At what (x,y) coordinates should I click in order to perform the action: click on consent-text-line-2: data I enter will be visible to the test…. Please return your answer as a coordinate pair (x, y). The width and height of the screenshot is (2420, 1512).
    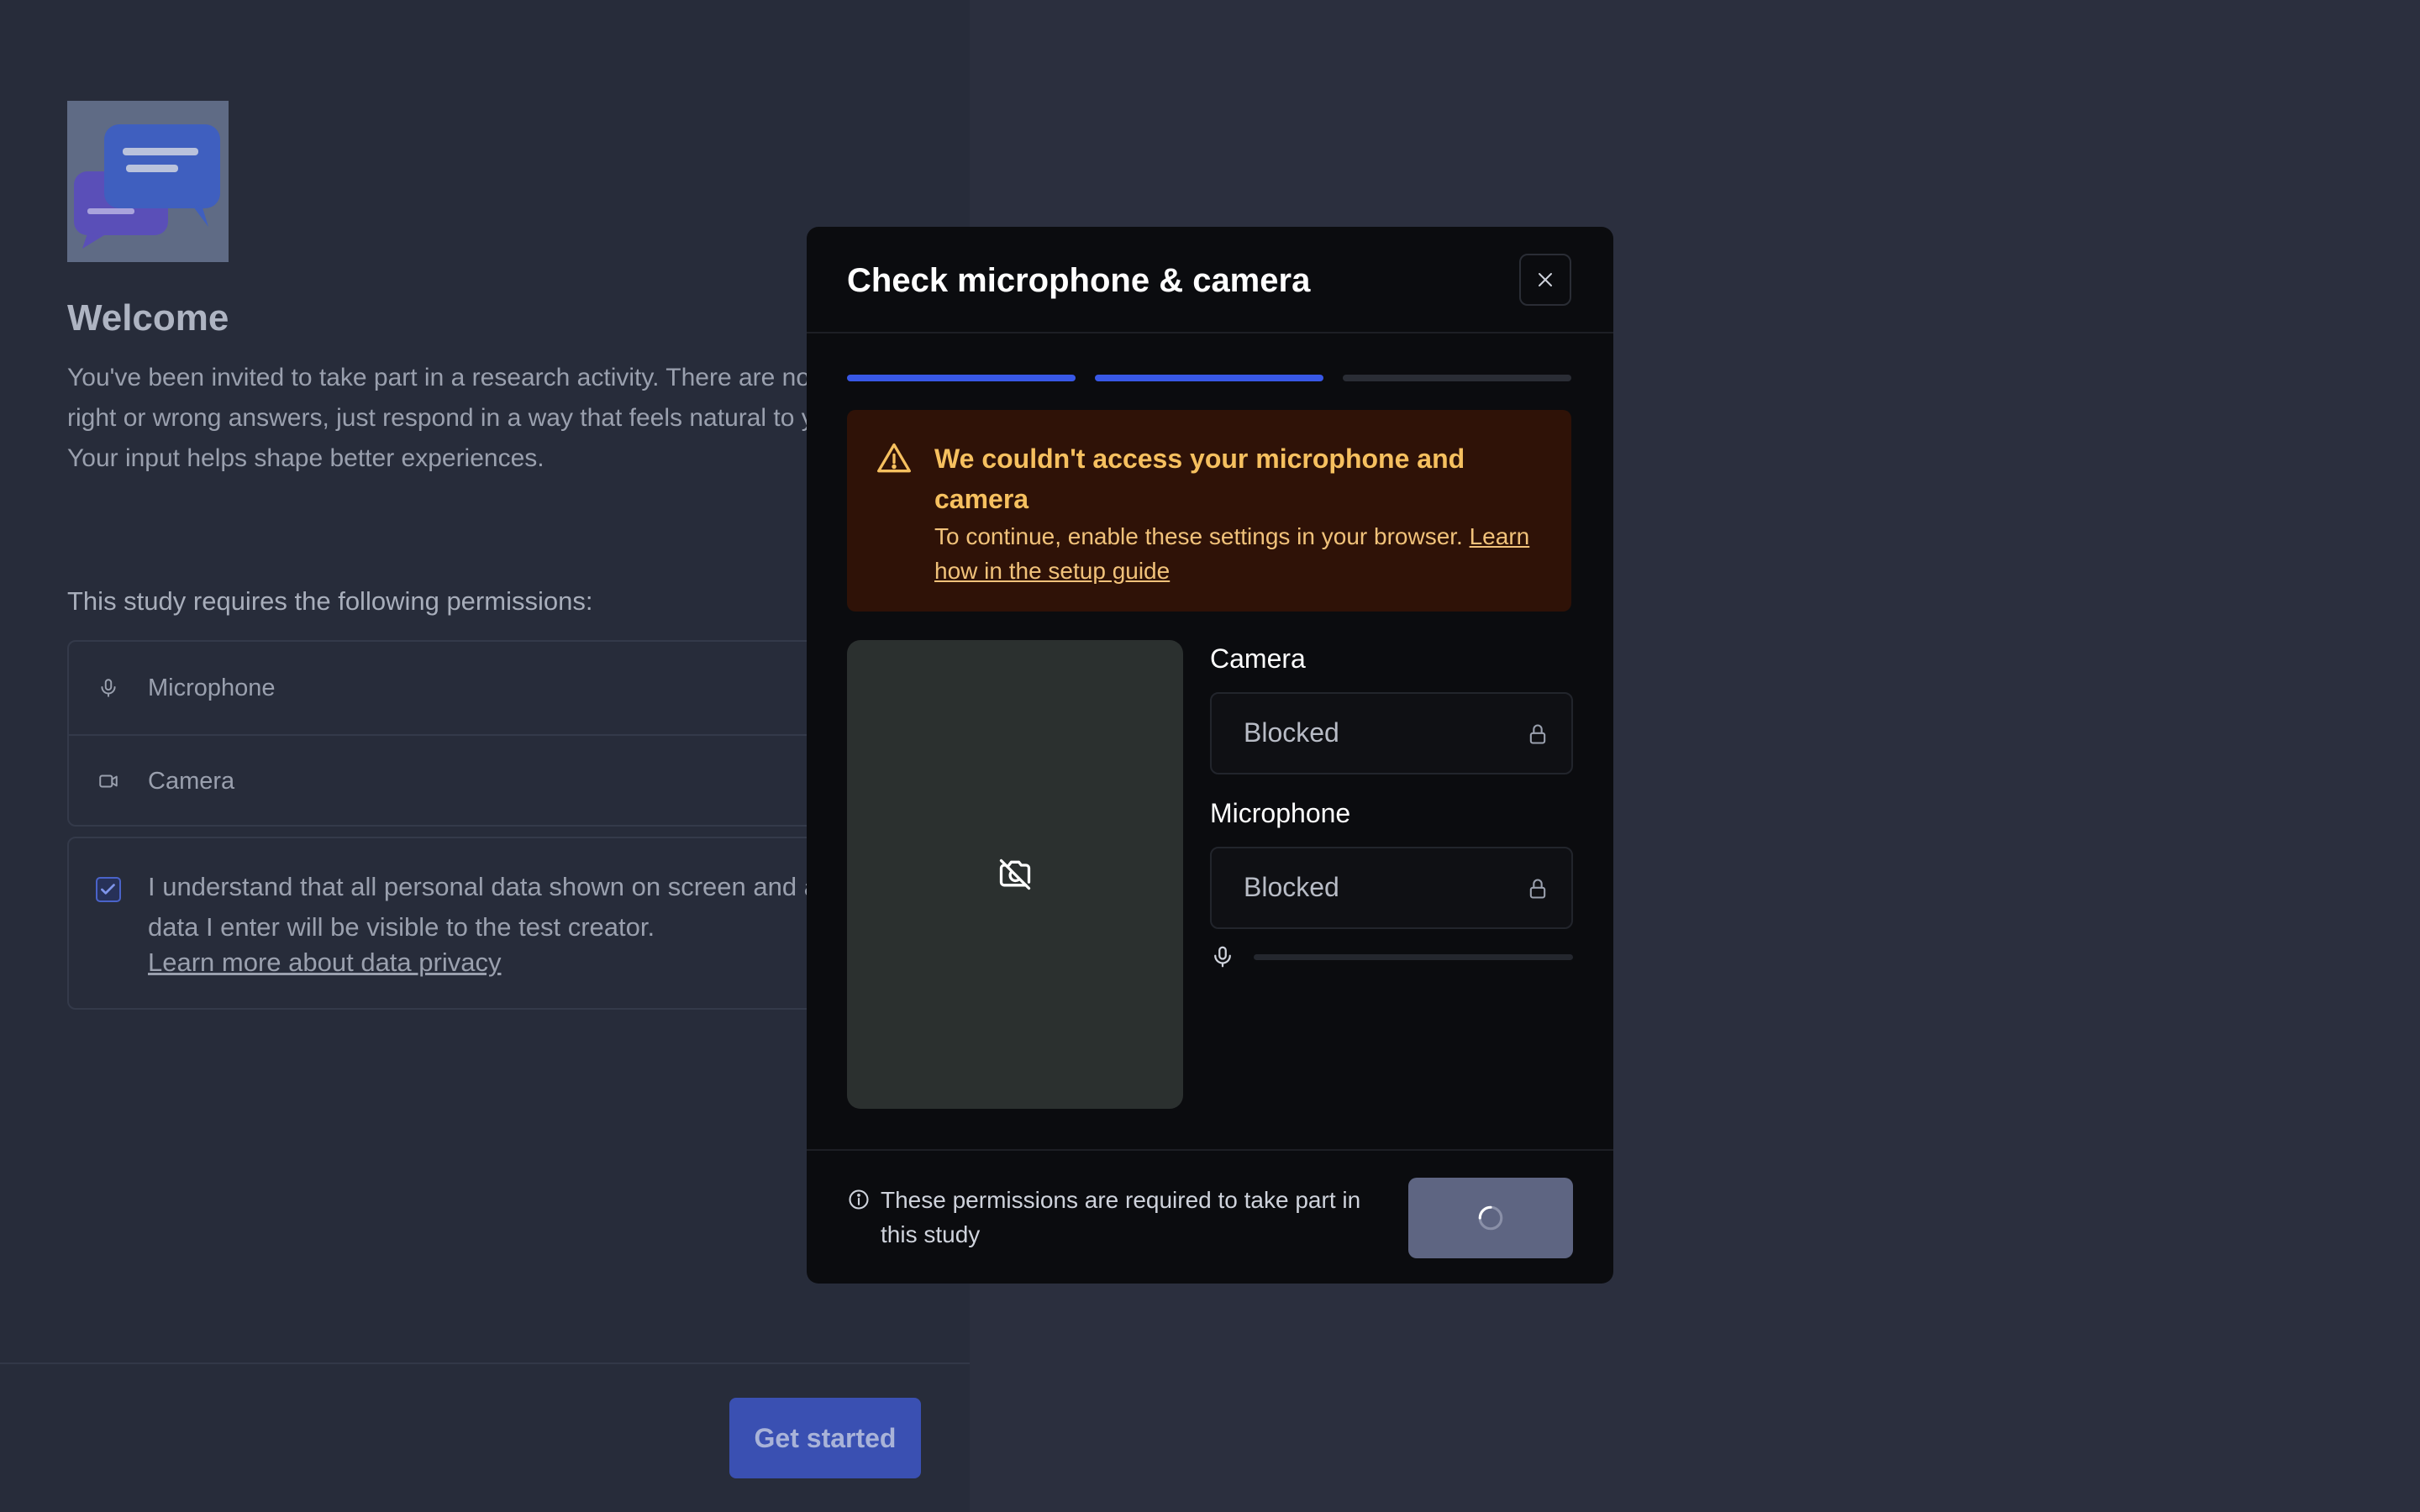
    Looking at the image, I should click on (401, 927).